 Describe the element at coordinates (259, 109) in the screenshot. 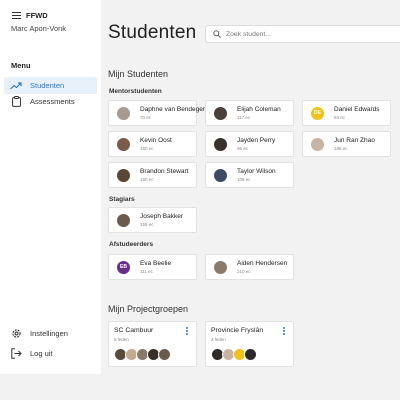

I see `student-name: Elijah Coleman` at that location.